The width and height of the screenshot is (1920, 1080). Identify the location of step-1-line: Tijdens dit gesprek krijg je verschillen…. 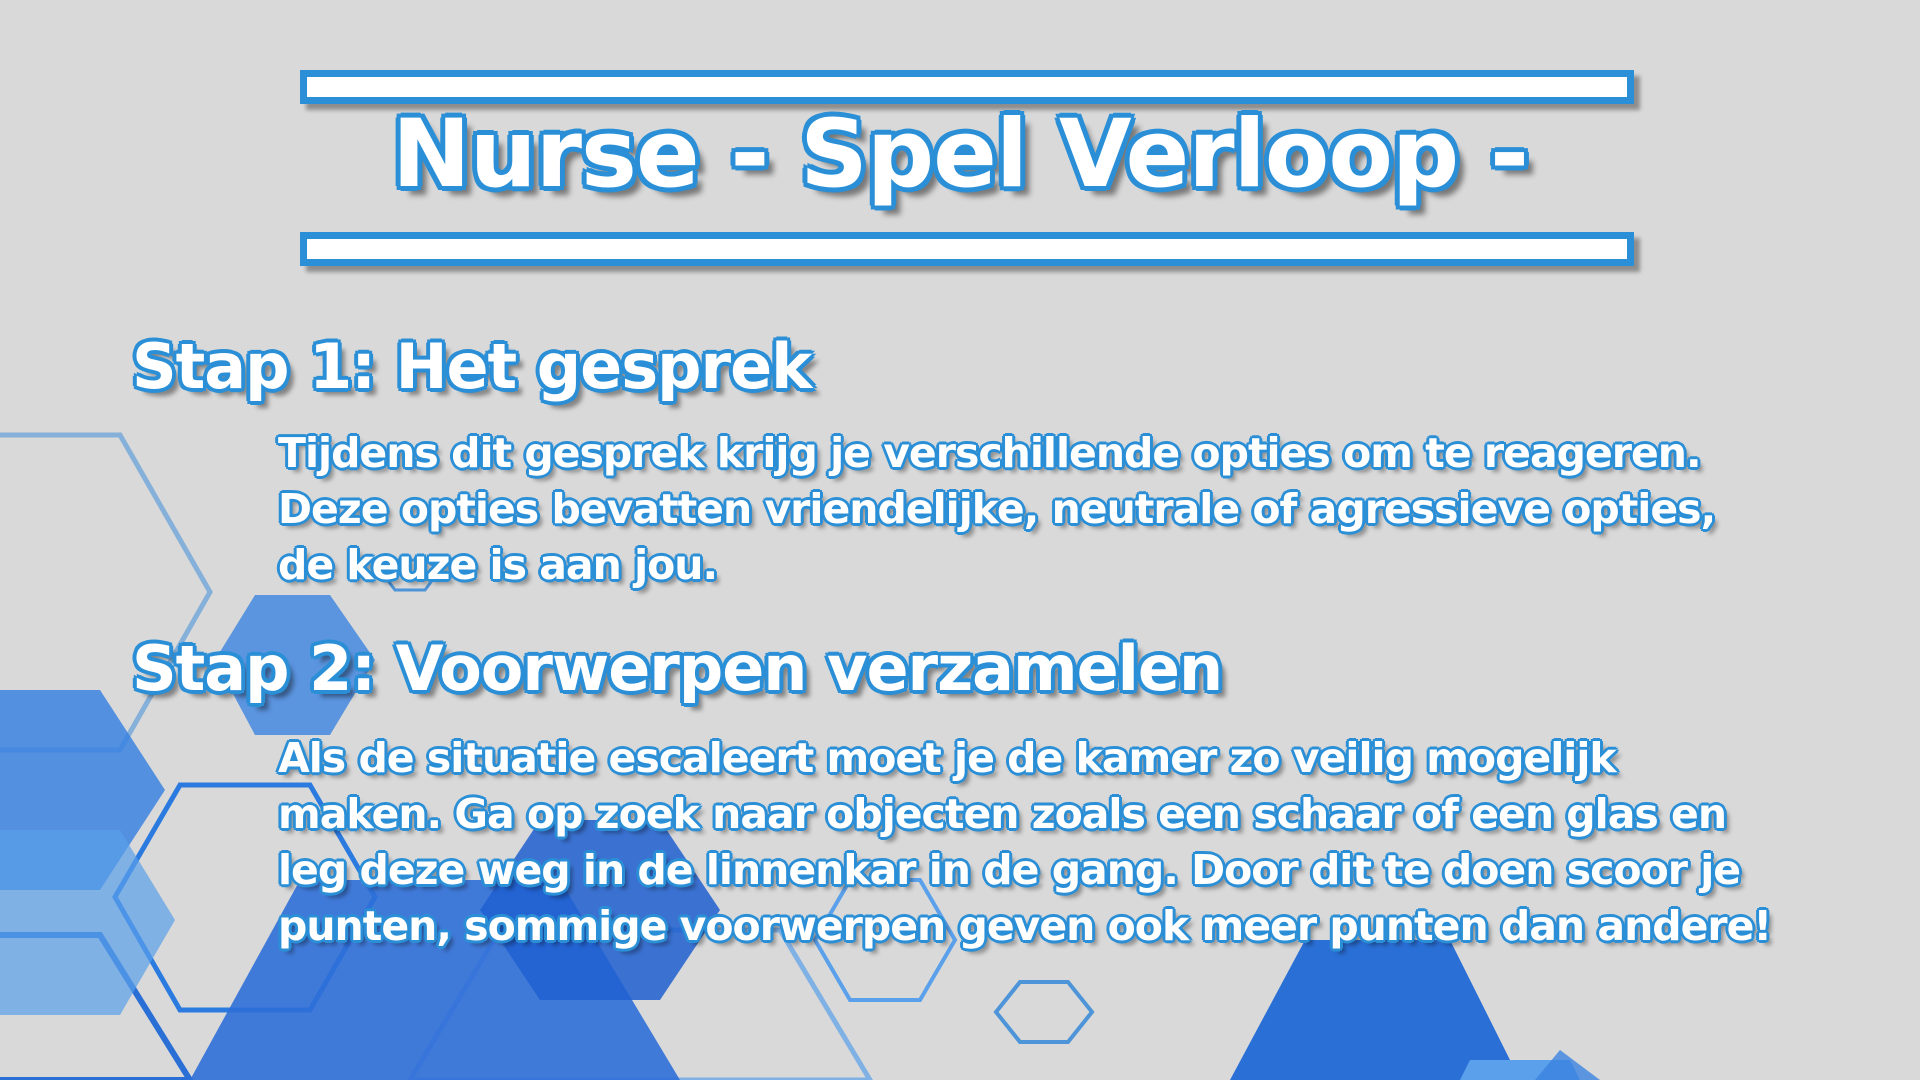
(990, 453).